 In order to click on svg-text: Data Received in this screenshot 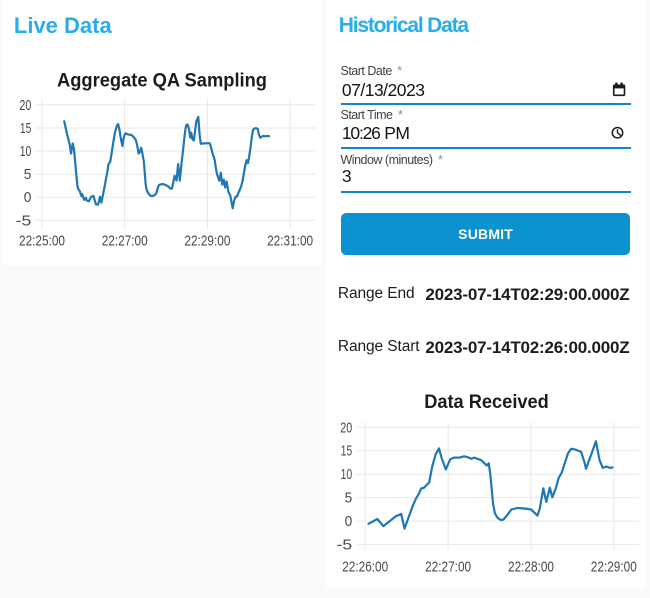, I will do `click(486, 402)`.